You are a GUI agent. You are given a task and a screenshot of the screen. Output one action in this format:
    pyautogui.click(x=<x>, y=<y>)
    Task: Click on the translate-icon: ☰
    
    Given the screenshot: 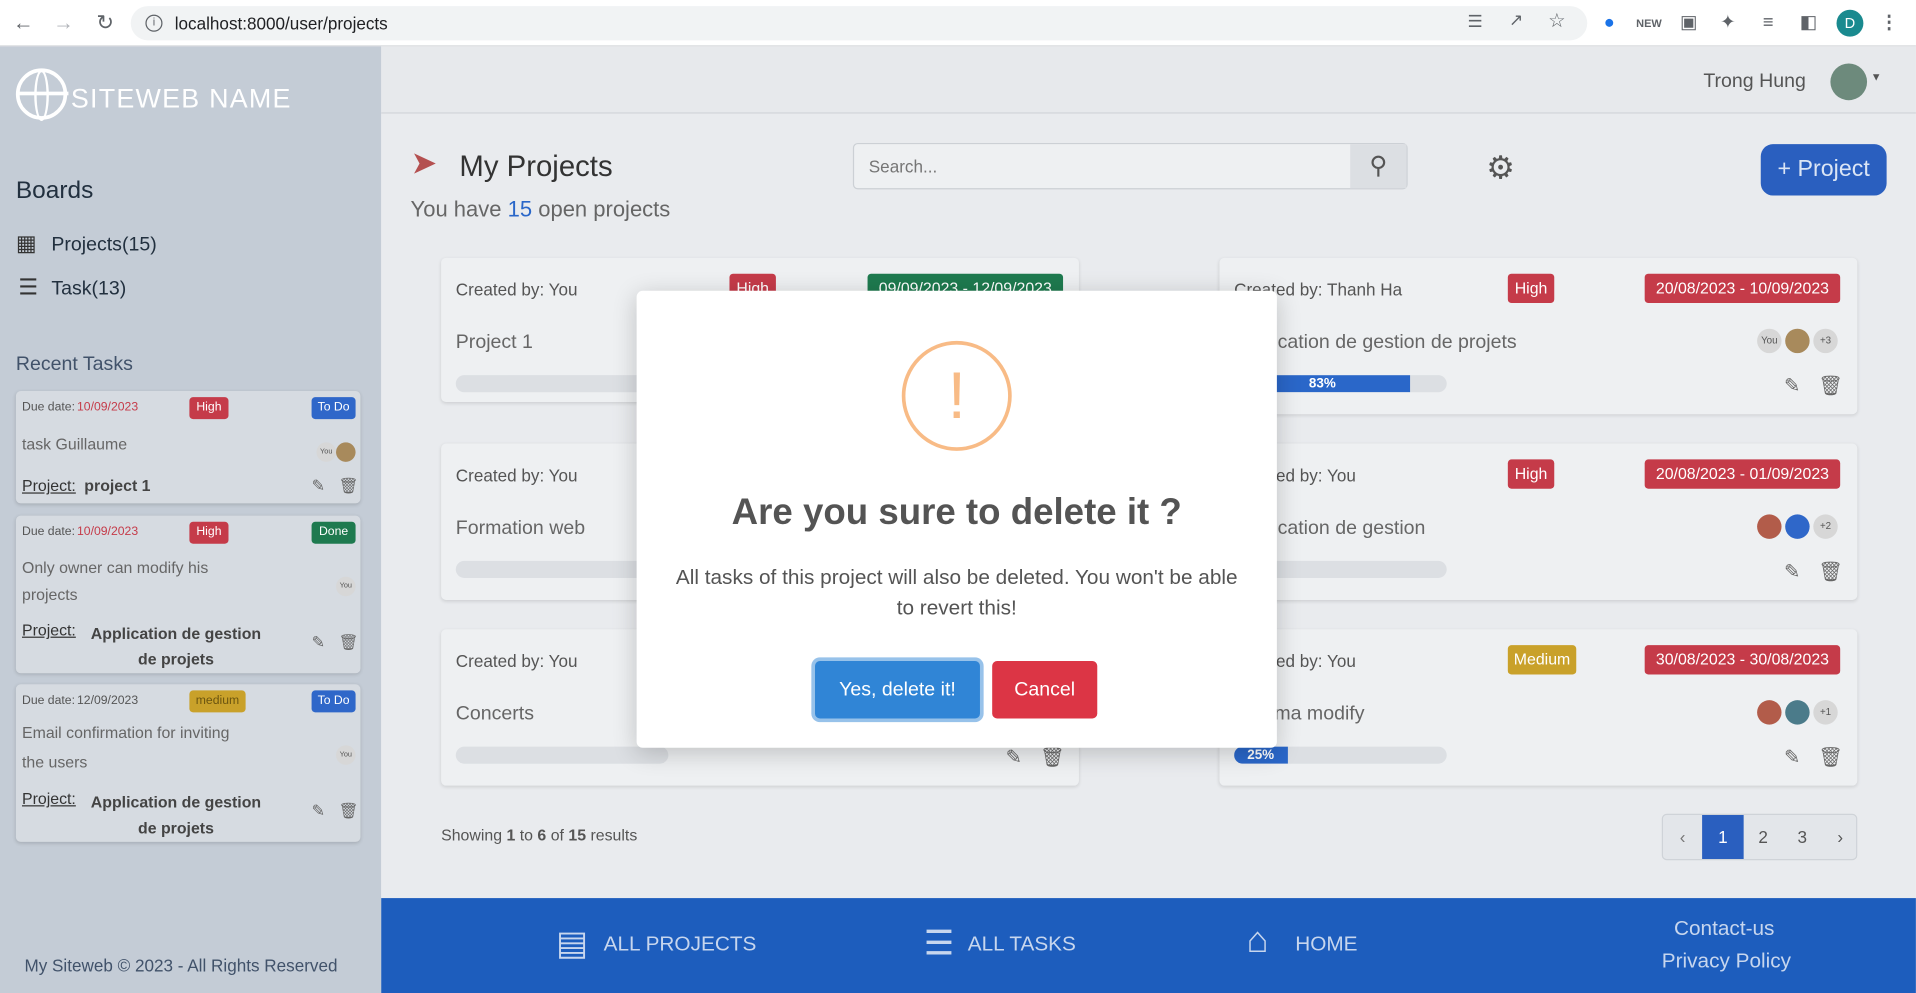 What is the action you would take?
    pyautogui.click(x=1475, y=21)
    